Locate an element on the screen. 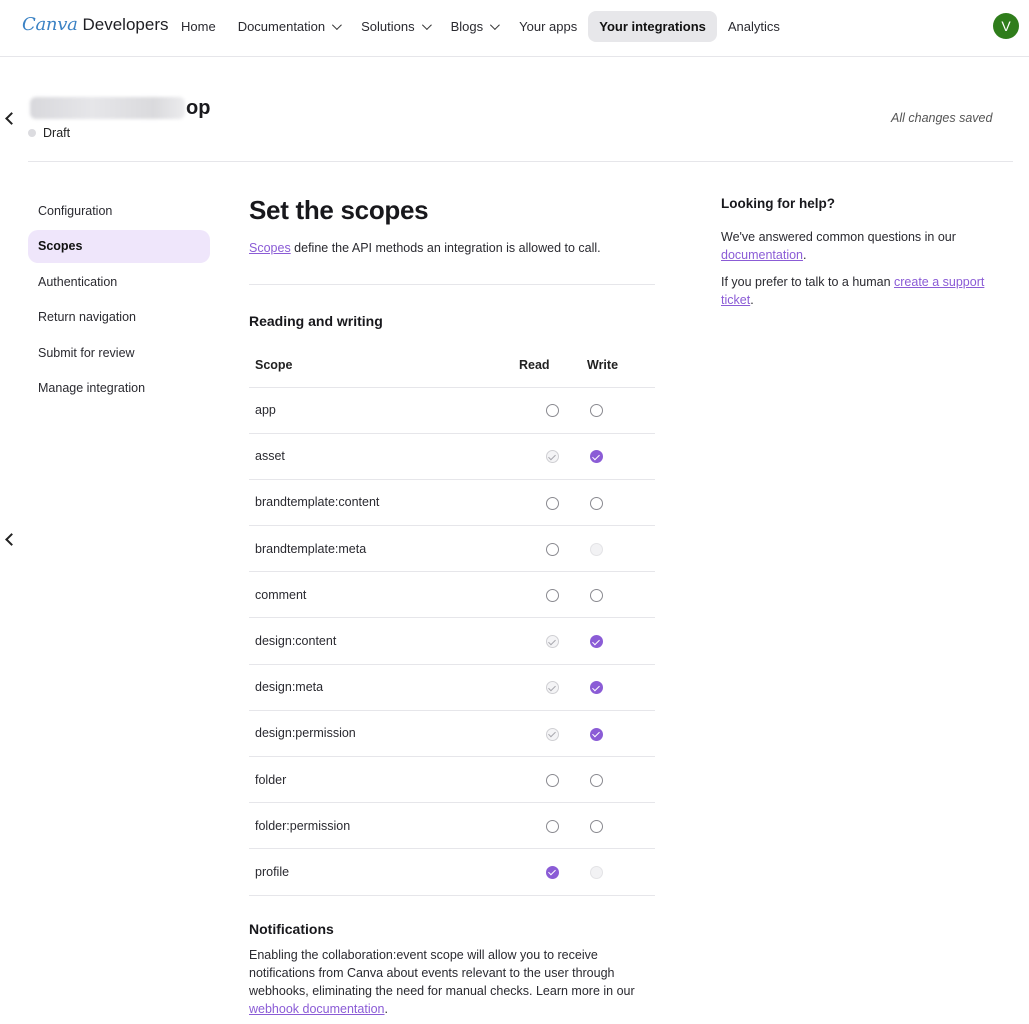  column-header-read: Read is located at coordinates (552, 366).